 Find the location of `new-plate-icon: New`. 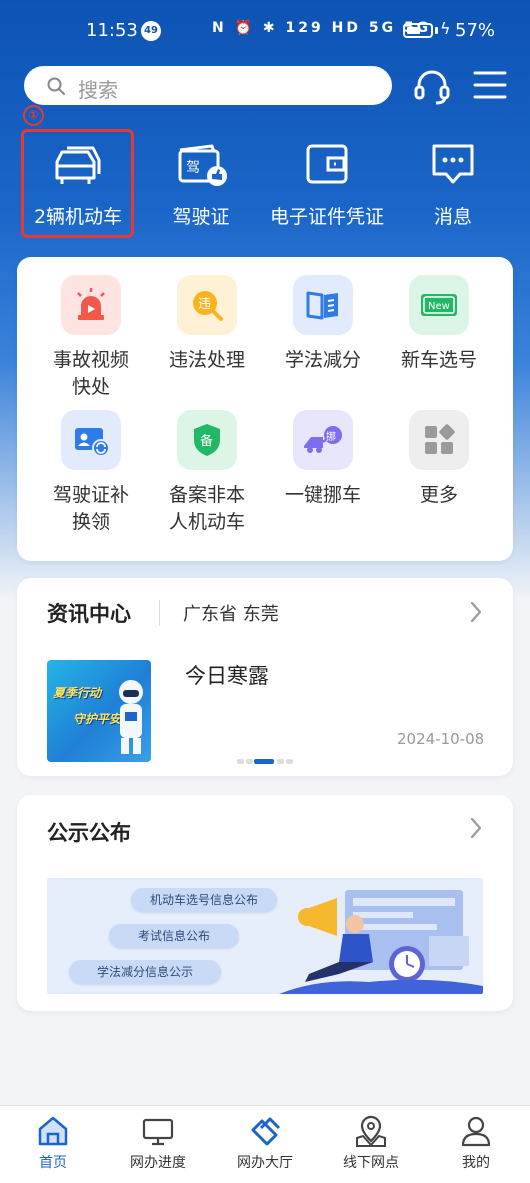

new-plate-icon: New is located at coordinates (439, 305).